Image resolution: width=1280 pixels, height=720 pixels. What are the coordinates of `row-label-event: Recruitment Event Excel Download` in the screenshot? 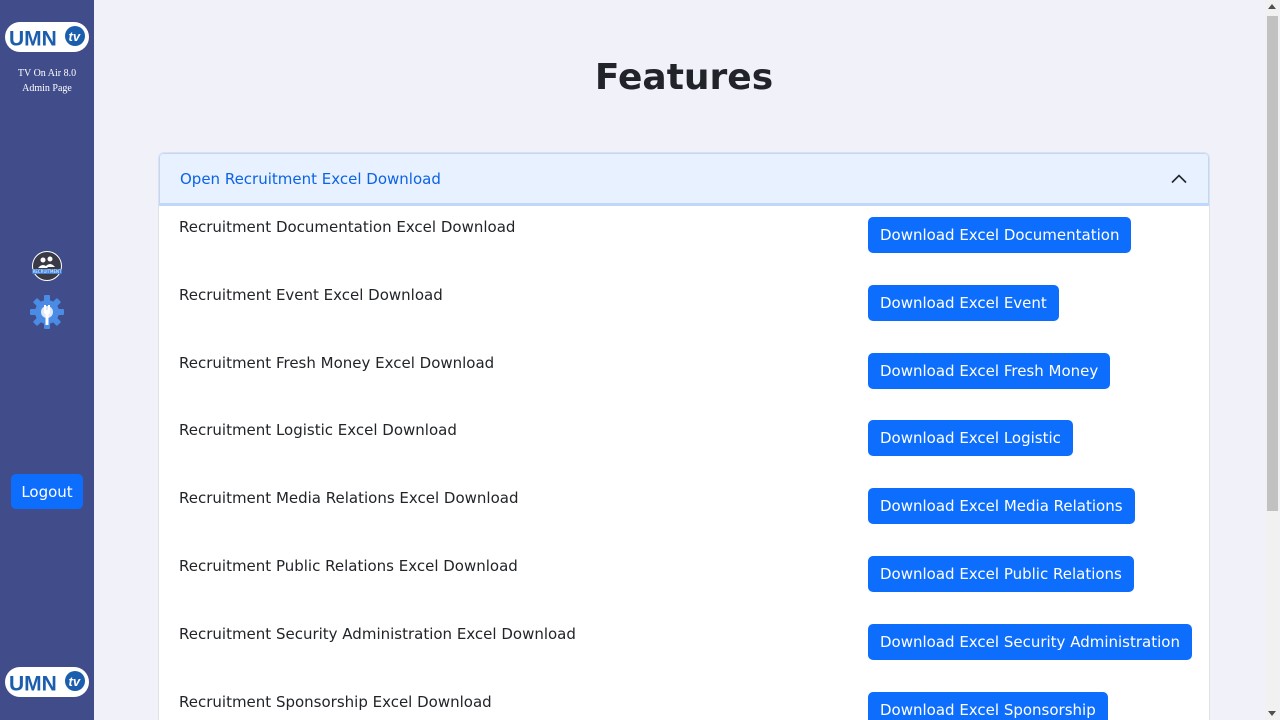 It's located at (311, 295).